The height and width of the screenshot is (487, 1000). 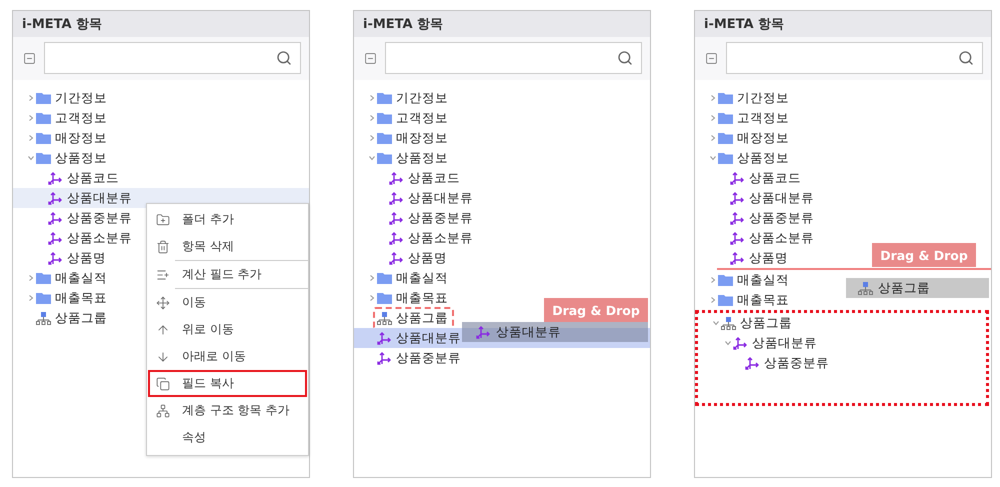 What do you see at coordinates (227, 383) in the screenshot?
I see `menu-item: 필드 복사` at bounding box center [227, 383].